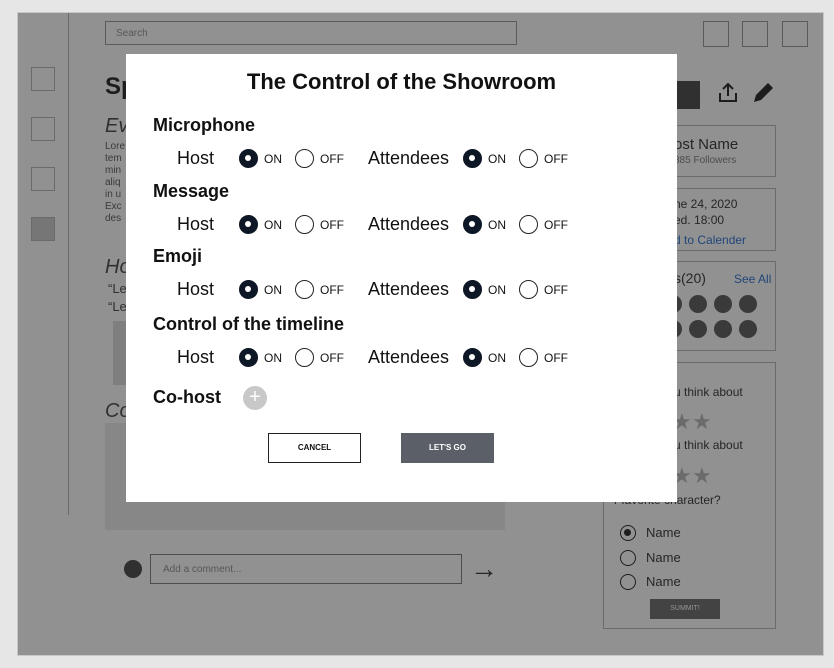 Image resolution: width=834 pixels, height=668 pixels. What do you see at coordinates (187, 397) in the screenshot?
I see `cohost-label: Co-host` at bounding box center [187, 397].